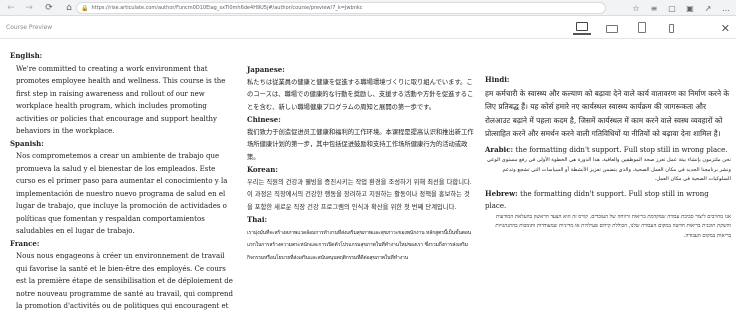  I want to click on spanish-label: Spanish:, so click(27, 143).